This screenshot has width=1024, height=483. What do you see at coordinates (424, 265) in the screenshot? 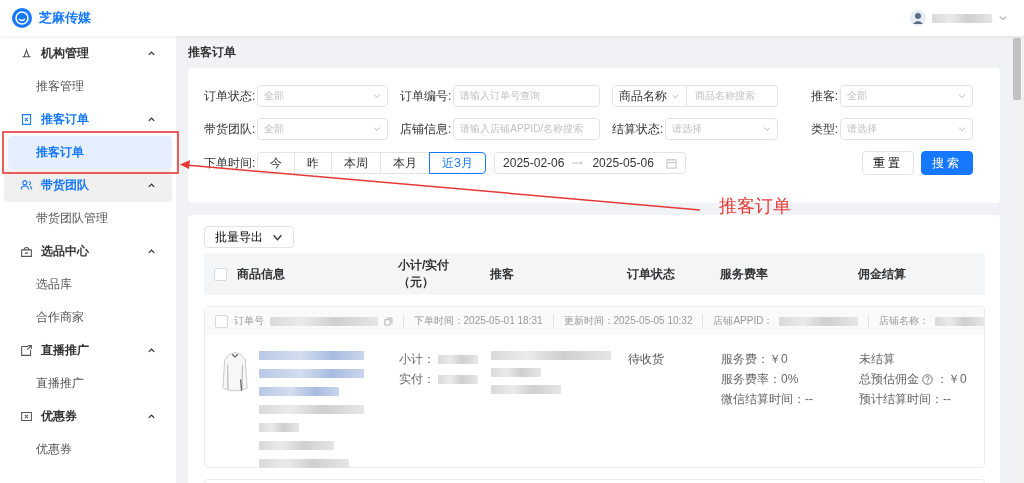
I see `column-header: 小计/实付` at bounding box center [424, 265].